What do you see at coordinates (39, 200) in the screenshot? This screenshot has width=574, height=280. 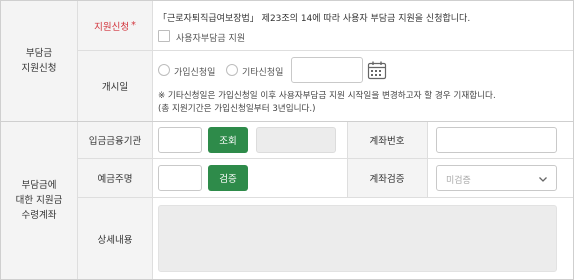 I see `section-account: 부담금에 대한 지원금 수령계좌` at bounding box center [39, 200].